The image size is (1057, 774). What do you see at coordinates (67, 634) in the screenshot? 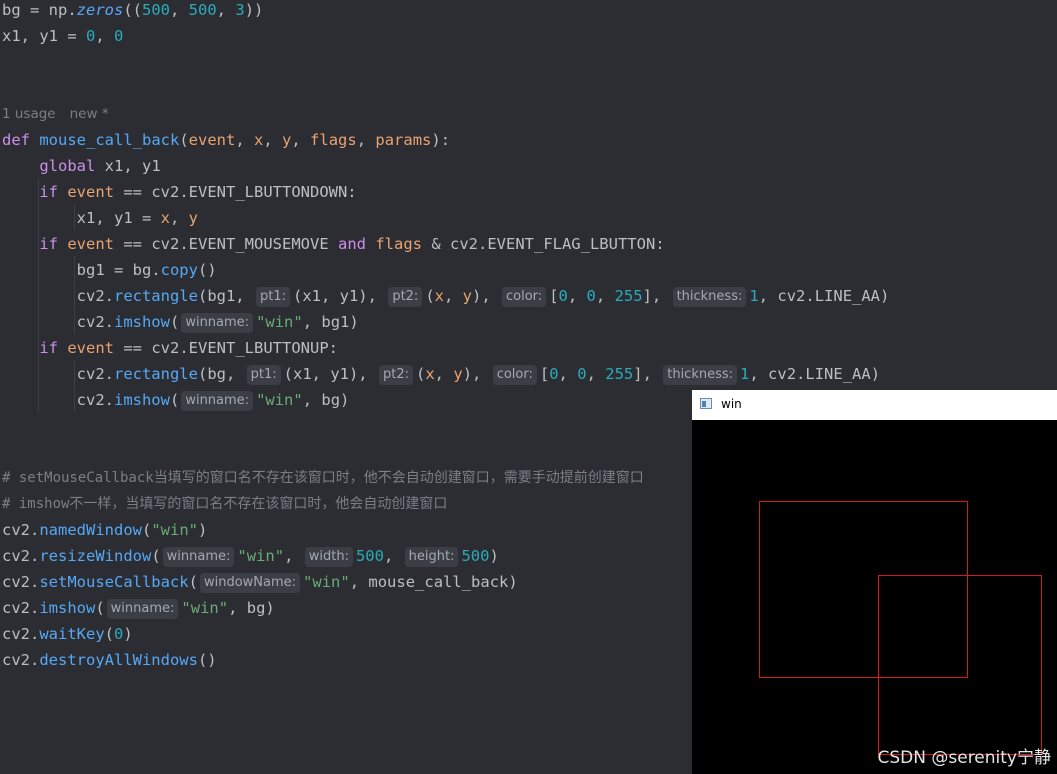
I see `code-line: cv2.waitKey(0)` at bounding box center [67, 634].